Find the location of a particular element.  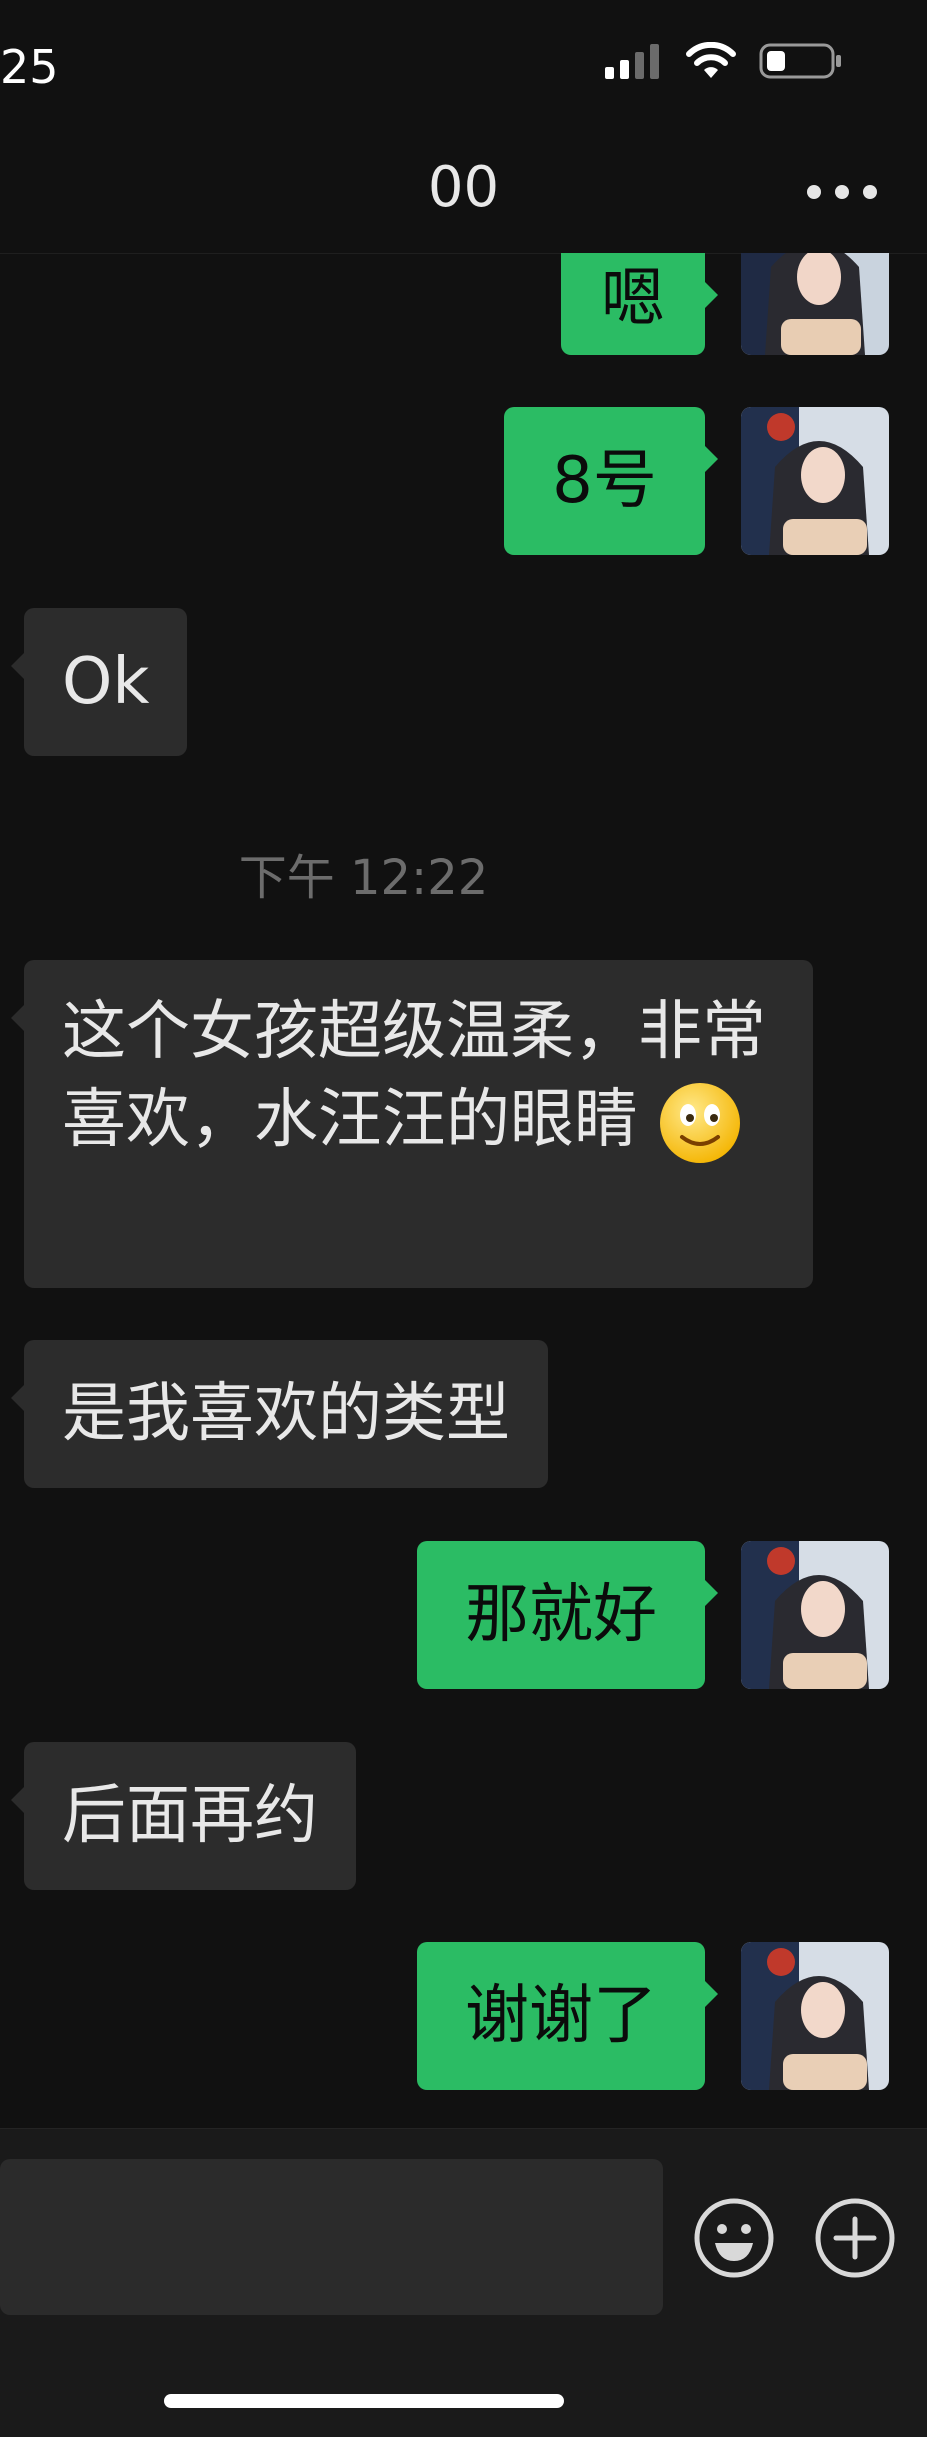

battery-icon is located at coordinates (800, 61).